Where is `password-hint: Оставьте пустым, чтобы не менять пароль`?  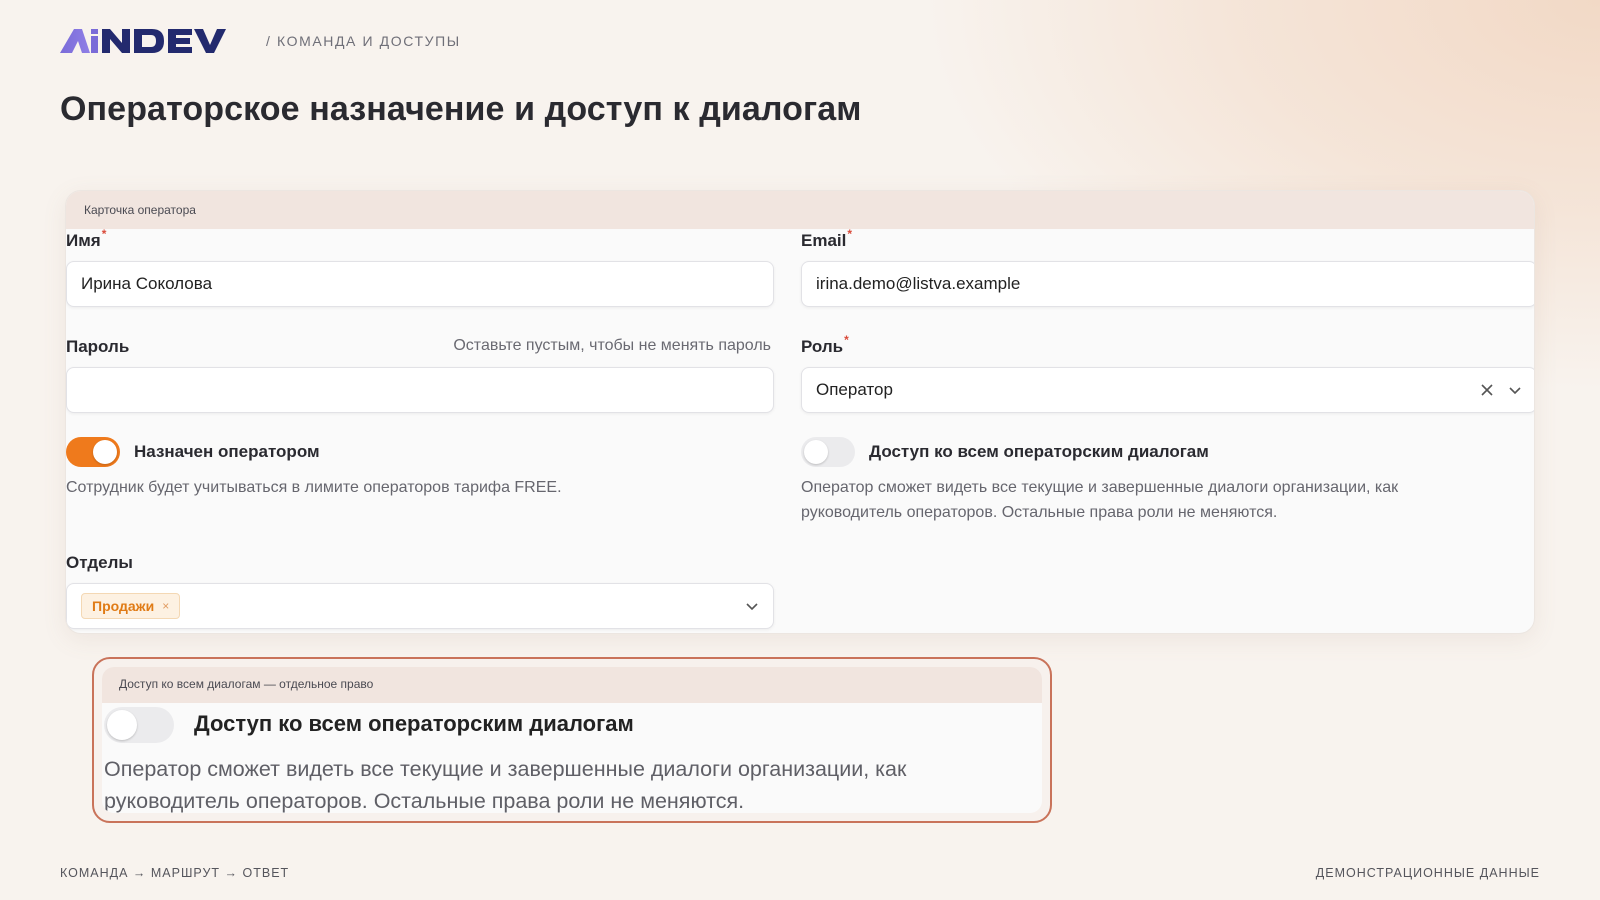 password-hint: Оставьте пустым, чтобы не менять пароль is located at coordinates (612, 345).